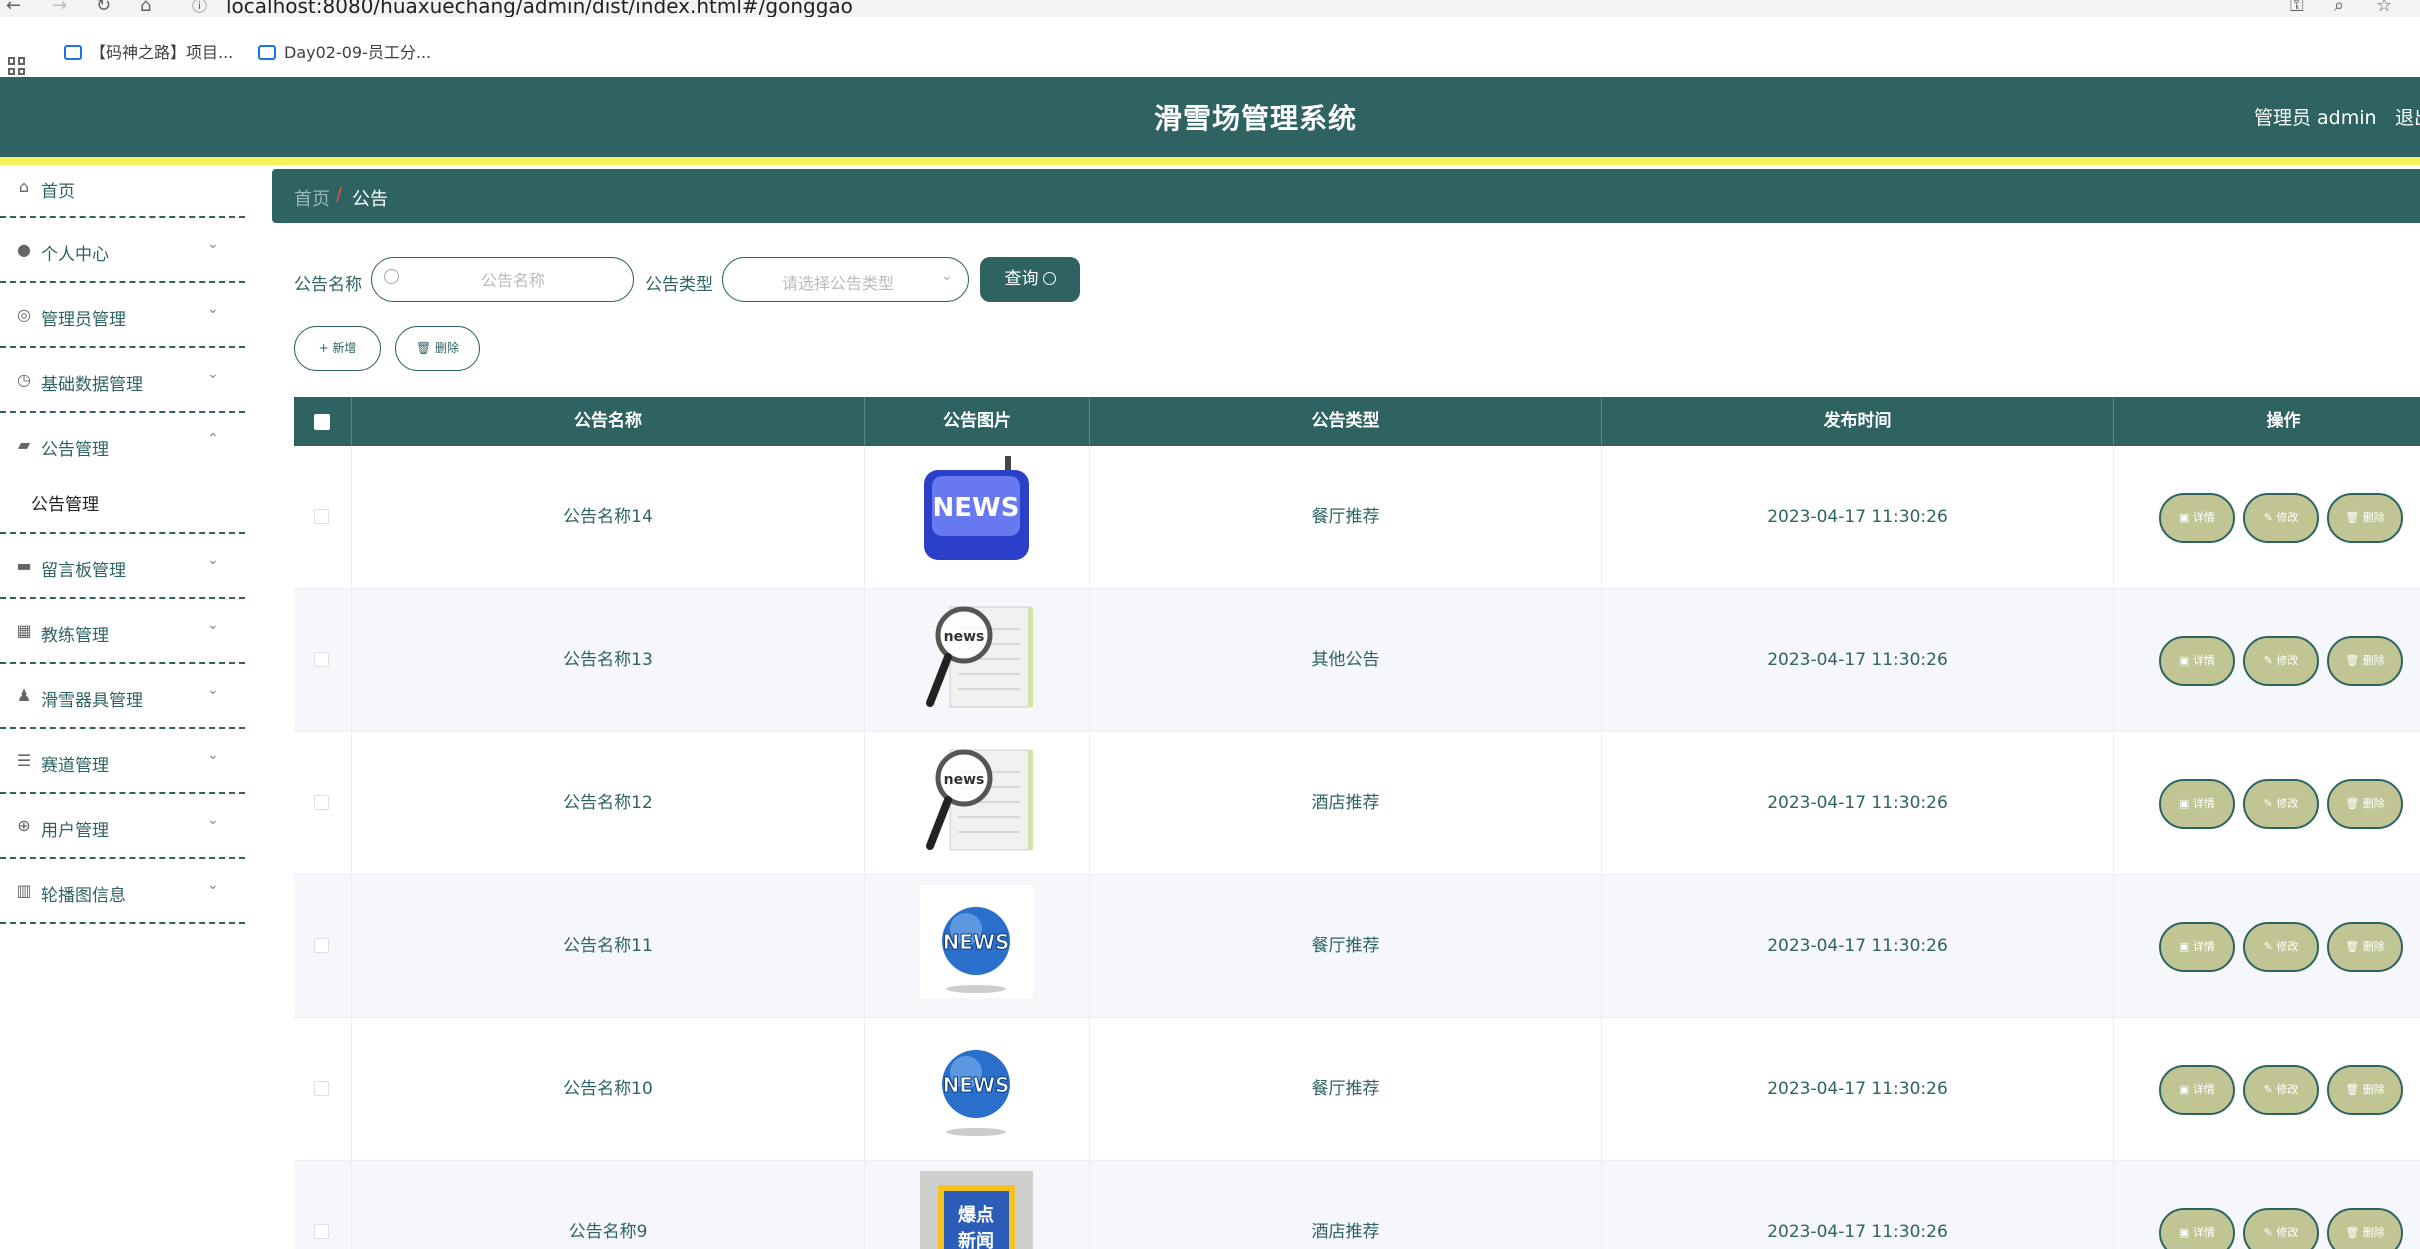  I want to click on name-search-field, so click(502, 279).